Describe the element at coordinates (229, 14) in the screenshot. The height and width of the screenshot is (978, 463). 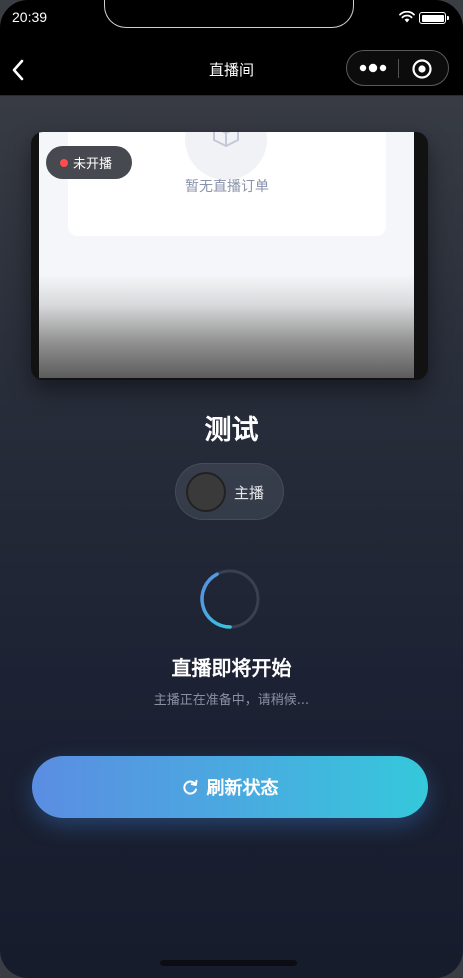
I see `notch` at that location.